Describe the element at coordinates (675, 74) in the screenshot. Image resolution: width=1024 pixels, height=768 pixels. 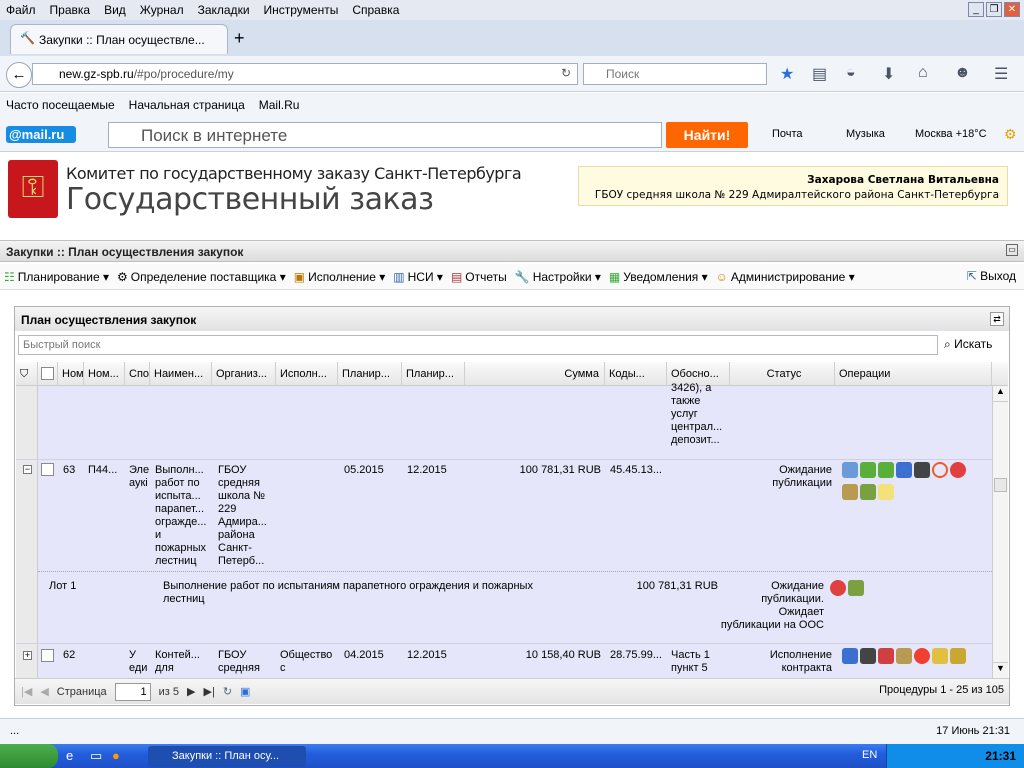
I see `browser-search-input: Поиск` at that location.